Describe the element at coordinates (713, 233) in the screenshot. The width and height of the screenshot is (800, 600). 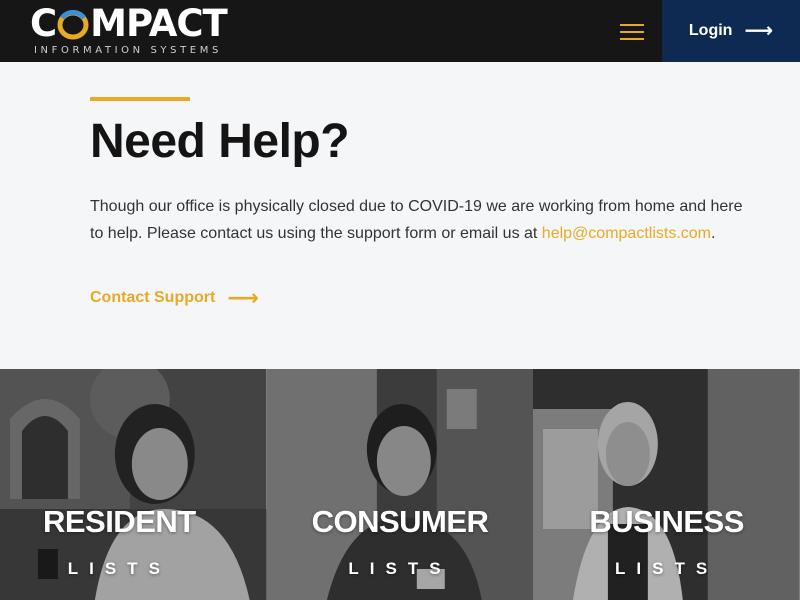
I see `help-text-end: .` at that location.